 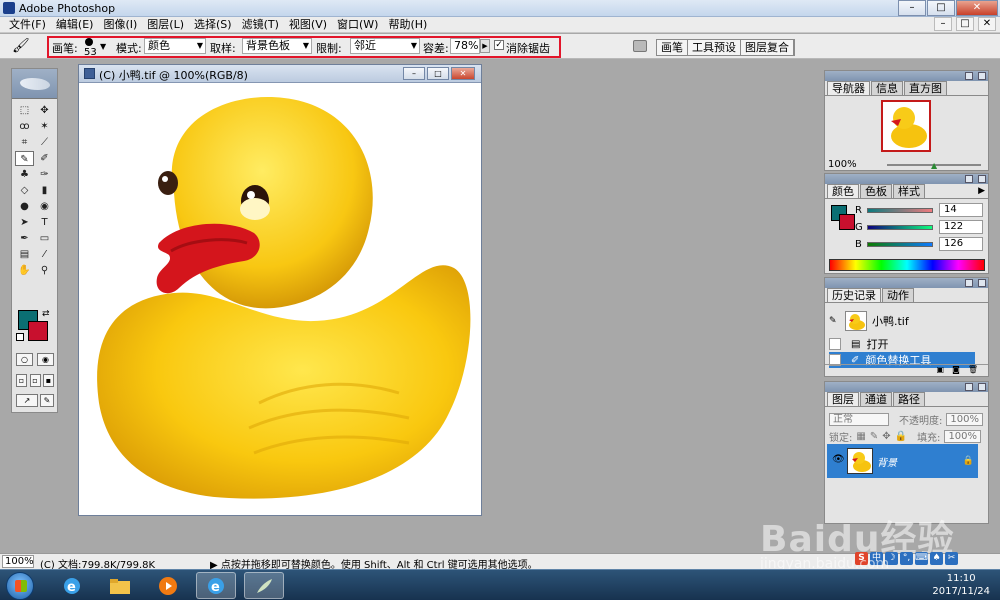 I want to click on pen-tool-icon: ✒, so click(x=24, y=238).